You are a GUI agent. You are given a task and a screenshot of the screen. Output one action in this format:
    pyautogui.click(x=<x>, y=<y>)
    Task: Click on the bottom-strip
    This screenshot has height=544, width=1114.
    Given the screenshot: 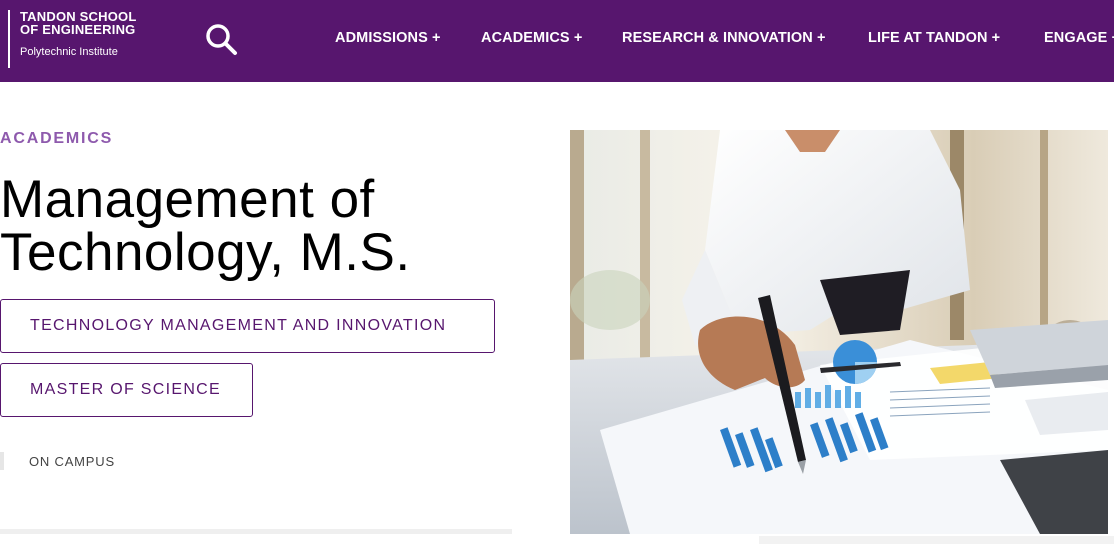 What is the action you would take?
    pyautogui.click(x=936, y=540)
    